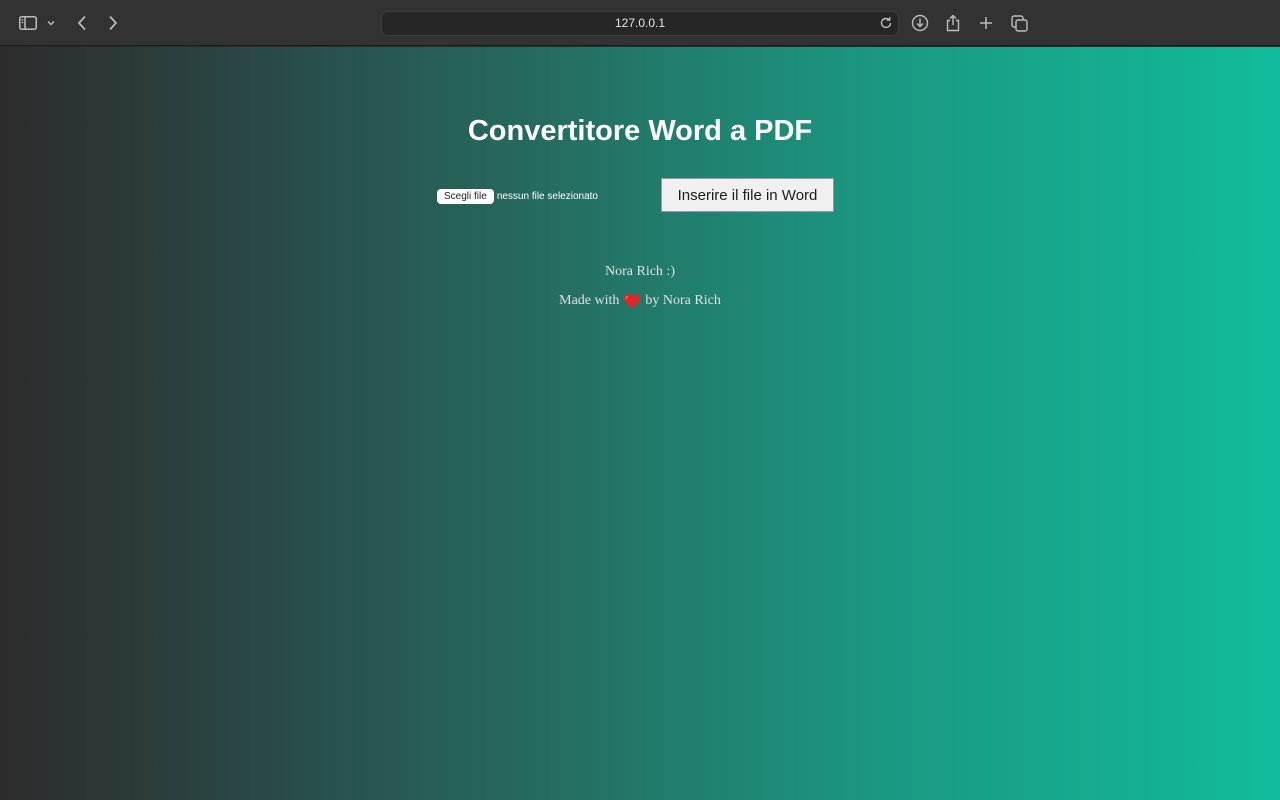 The image size is (1280, 800). I want to click on forward-icon, so click(113, 23).